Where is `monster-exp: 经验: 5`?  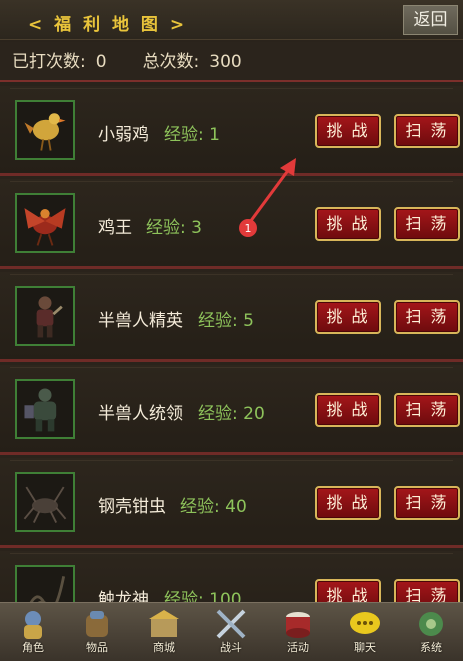
monster-exp: 经验: 5 is located at coordinates (226, 321).